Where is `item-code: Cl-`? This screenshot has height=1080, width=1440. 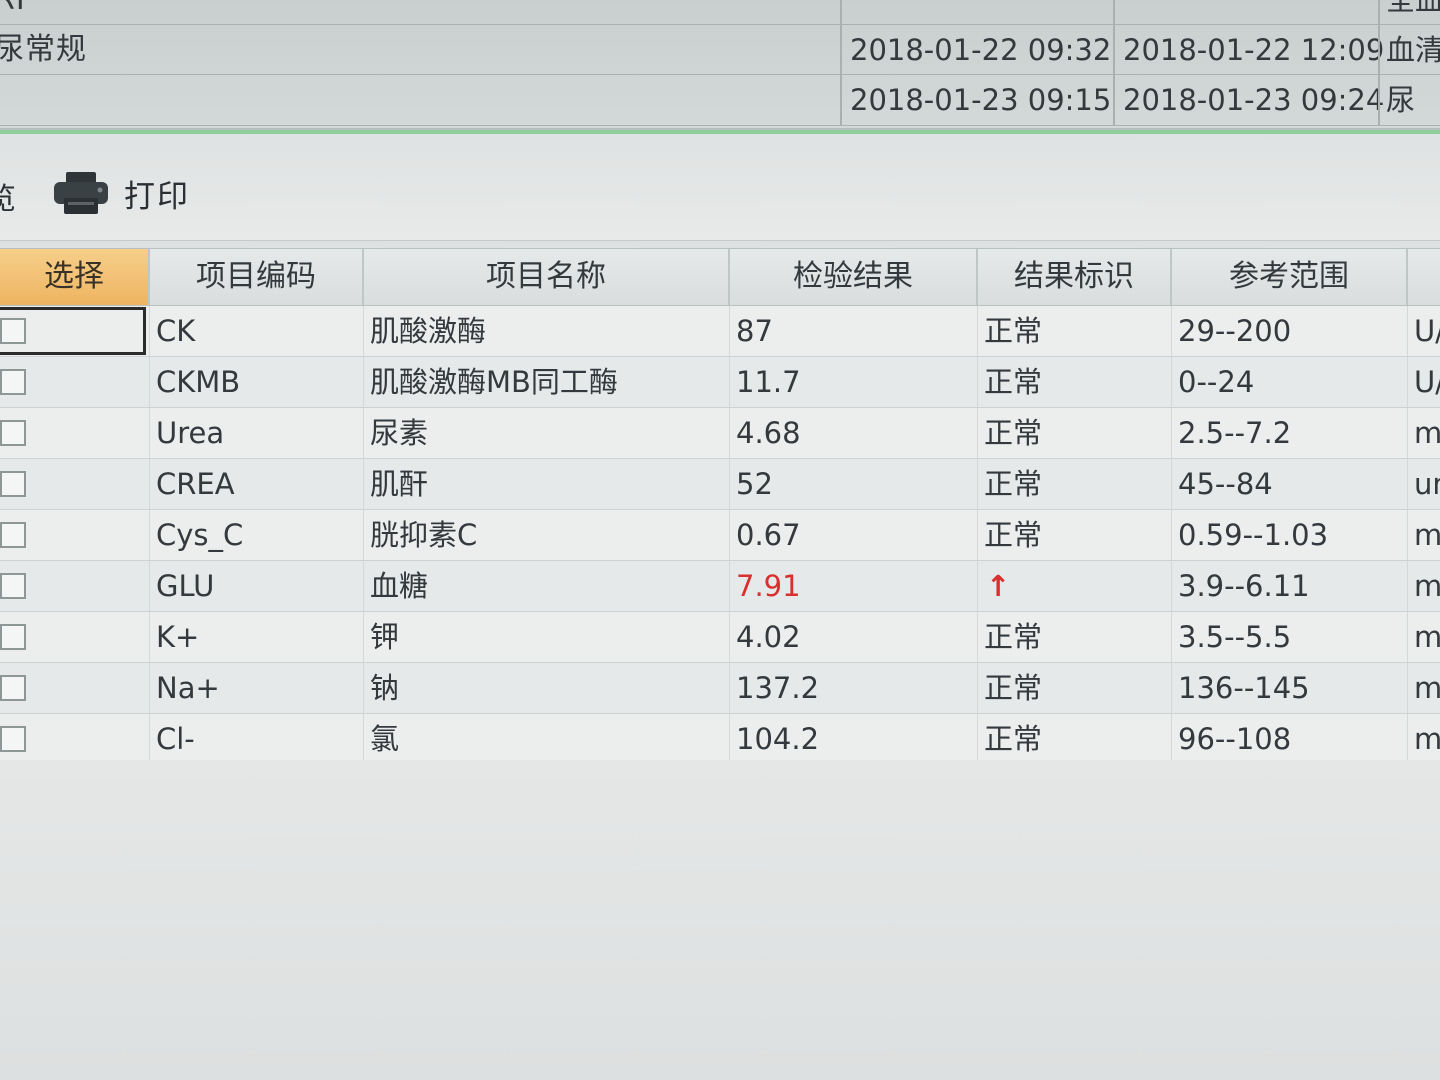
item-code: Cl- is located at coordinates (257, 739).